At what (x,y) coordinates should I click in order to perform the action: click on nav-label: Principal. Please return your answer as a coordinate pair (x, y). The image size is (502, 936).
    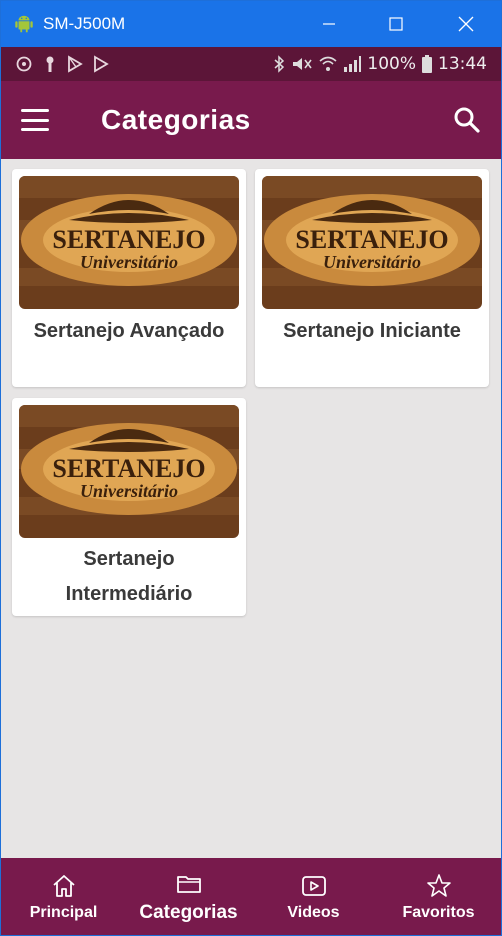
    Looking at the image, I should click on (63, 912).